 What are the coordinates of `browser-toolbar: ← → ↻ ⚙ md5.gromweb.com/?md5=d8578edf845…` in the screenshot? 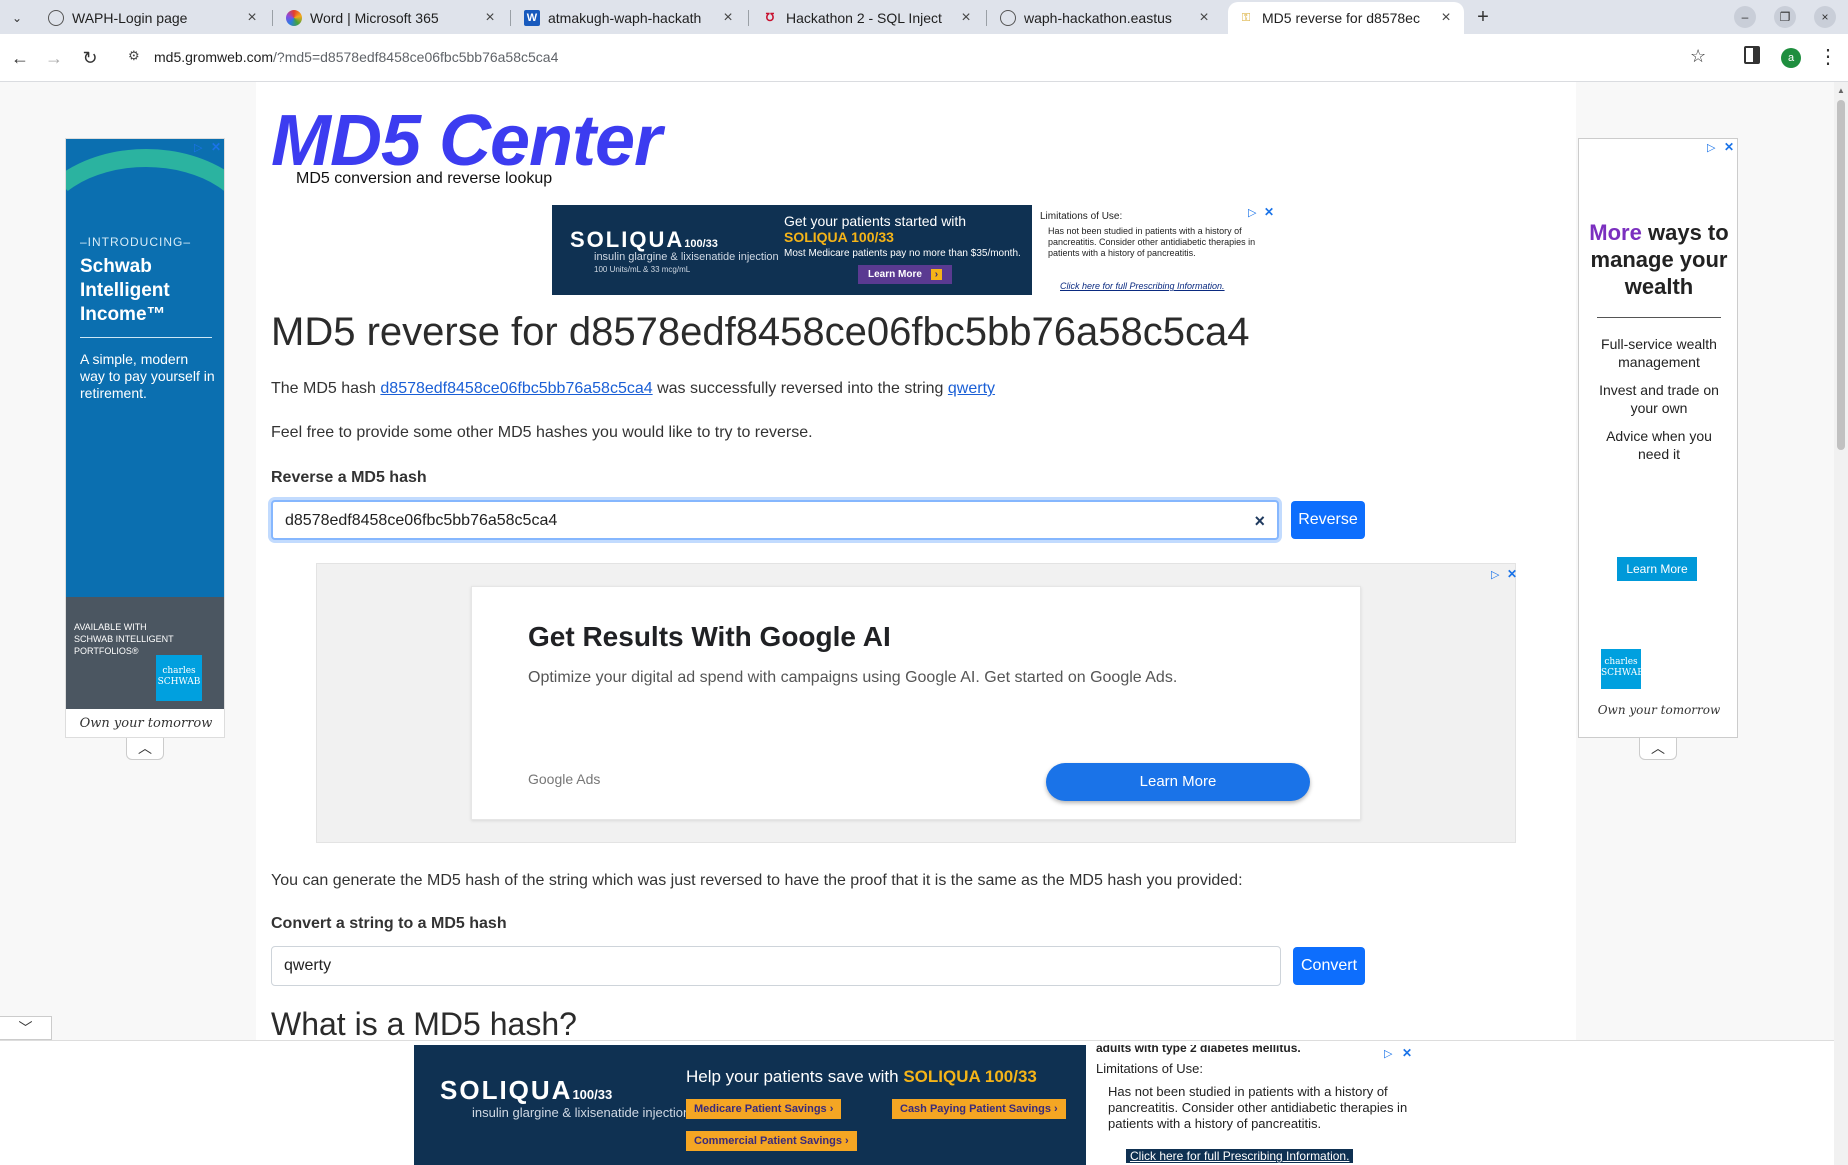 It's located at (924, 58).